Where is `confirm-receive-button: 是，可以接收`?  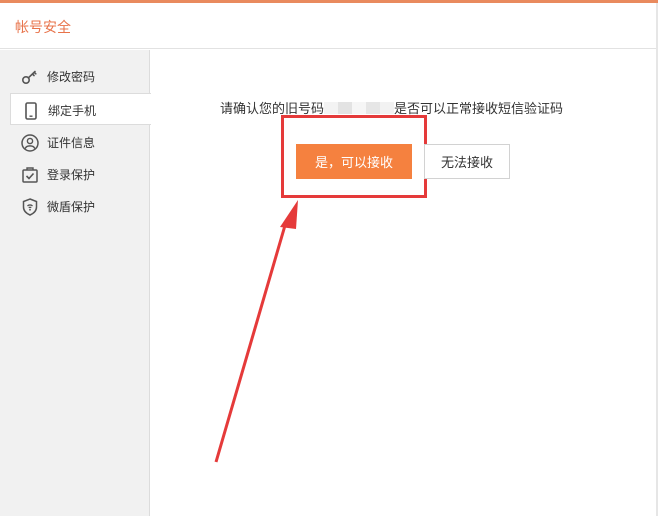
confirm-receive-button: 是，可以接收 is located at coordinates (354, 161).